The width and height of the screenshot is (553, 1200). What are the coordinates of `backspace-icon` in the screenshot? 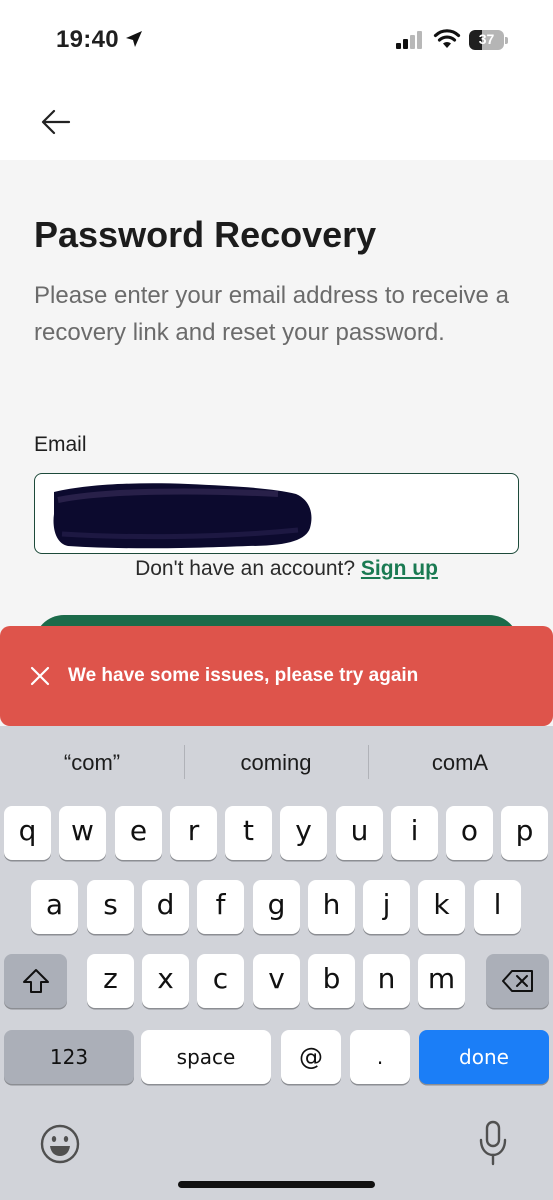 It's located at (517, 981).